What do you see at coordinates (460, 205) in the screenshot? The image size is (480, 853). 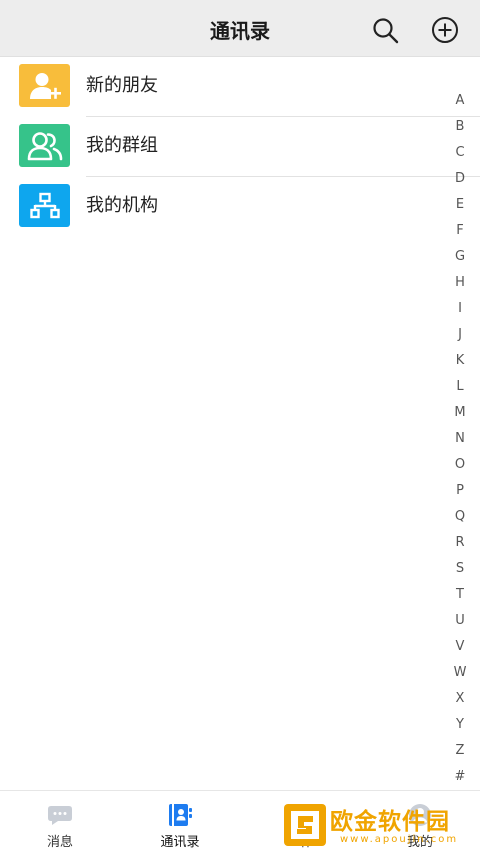 I see `index-letter: E` at bounding box center [460, 205].